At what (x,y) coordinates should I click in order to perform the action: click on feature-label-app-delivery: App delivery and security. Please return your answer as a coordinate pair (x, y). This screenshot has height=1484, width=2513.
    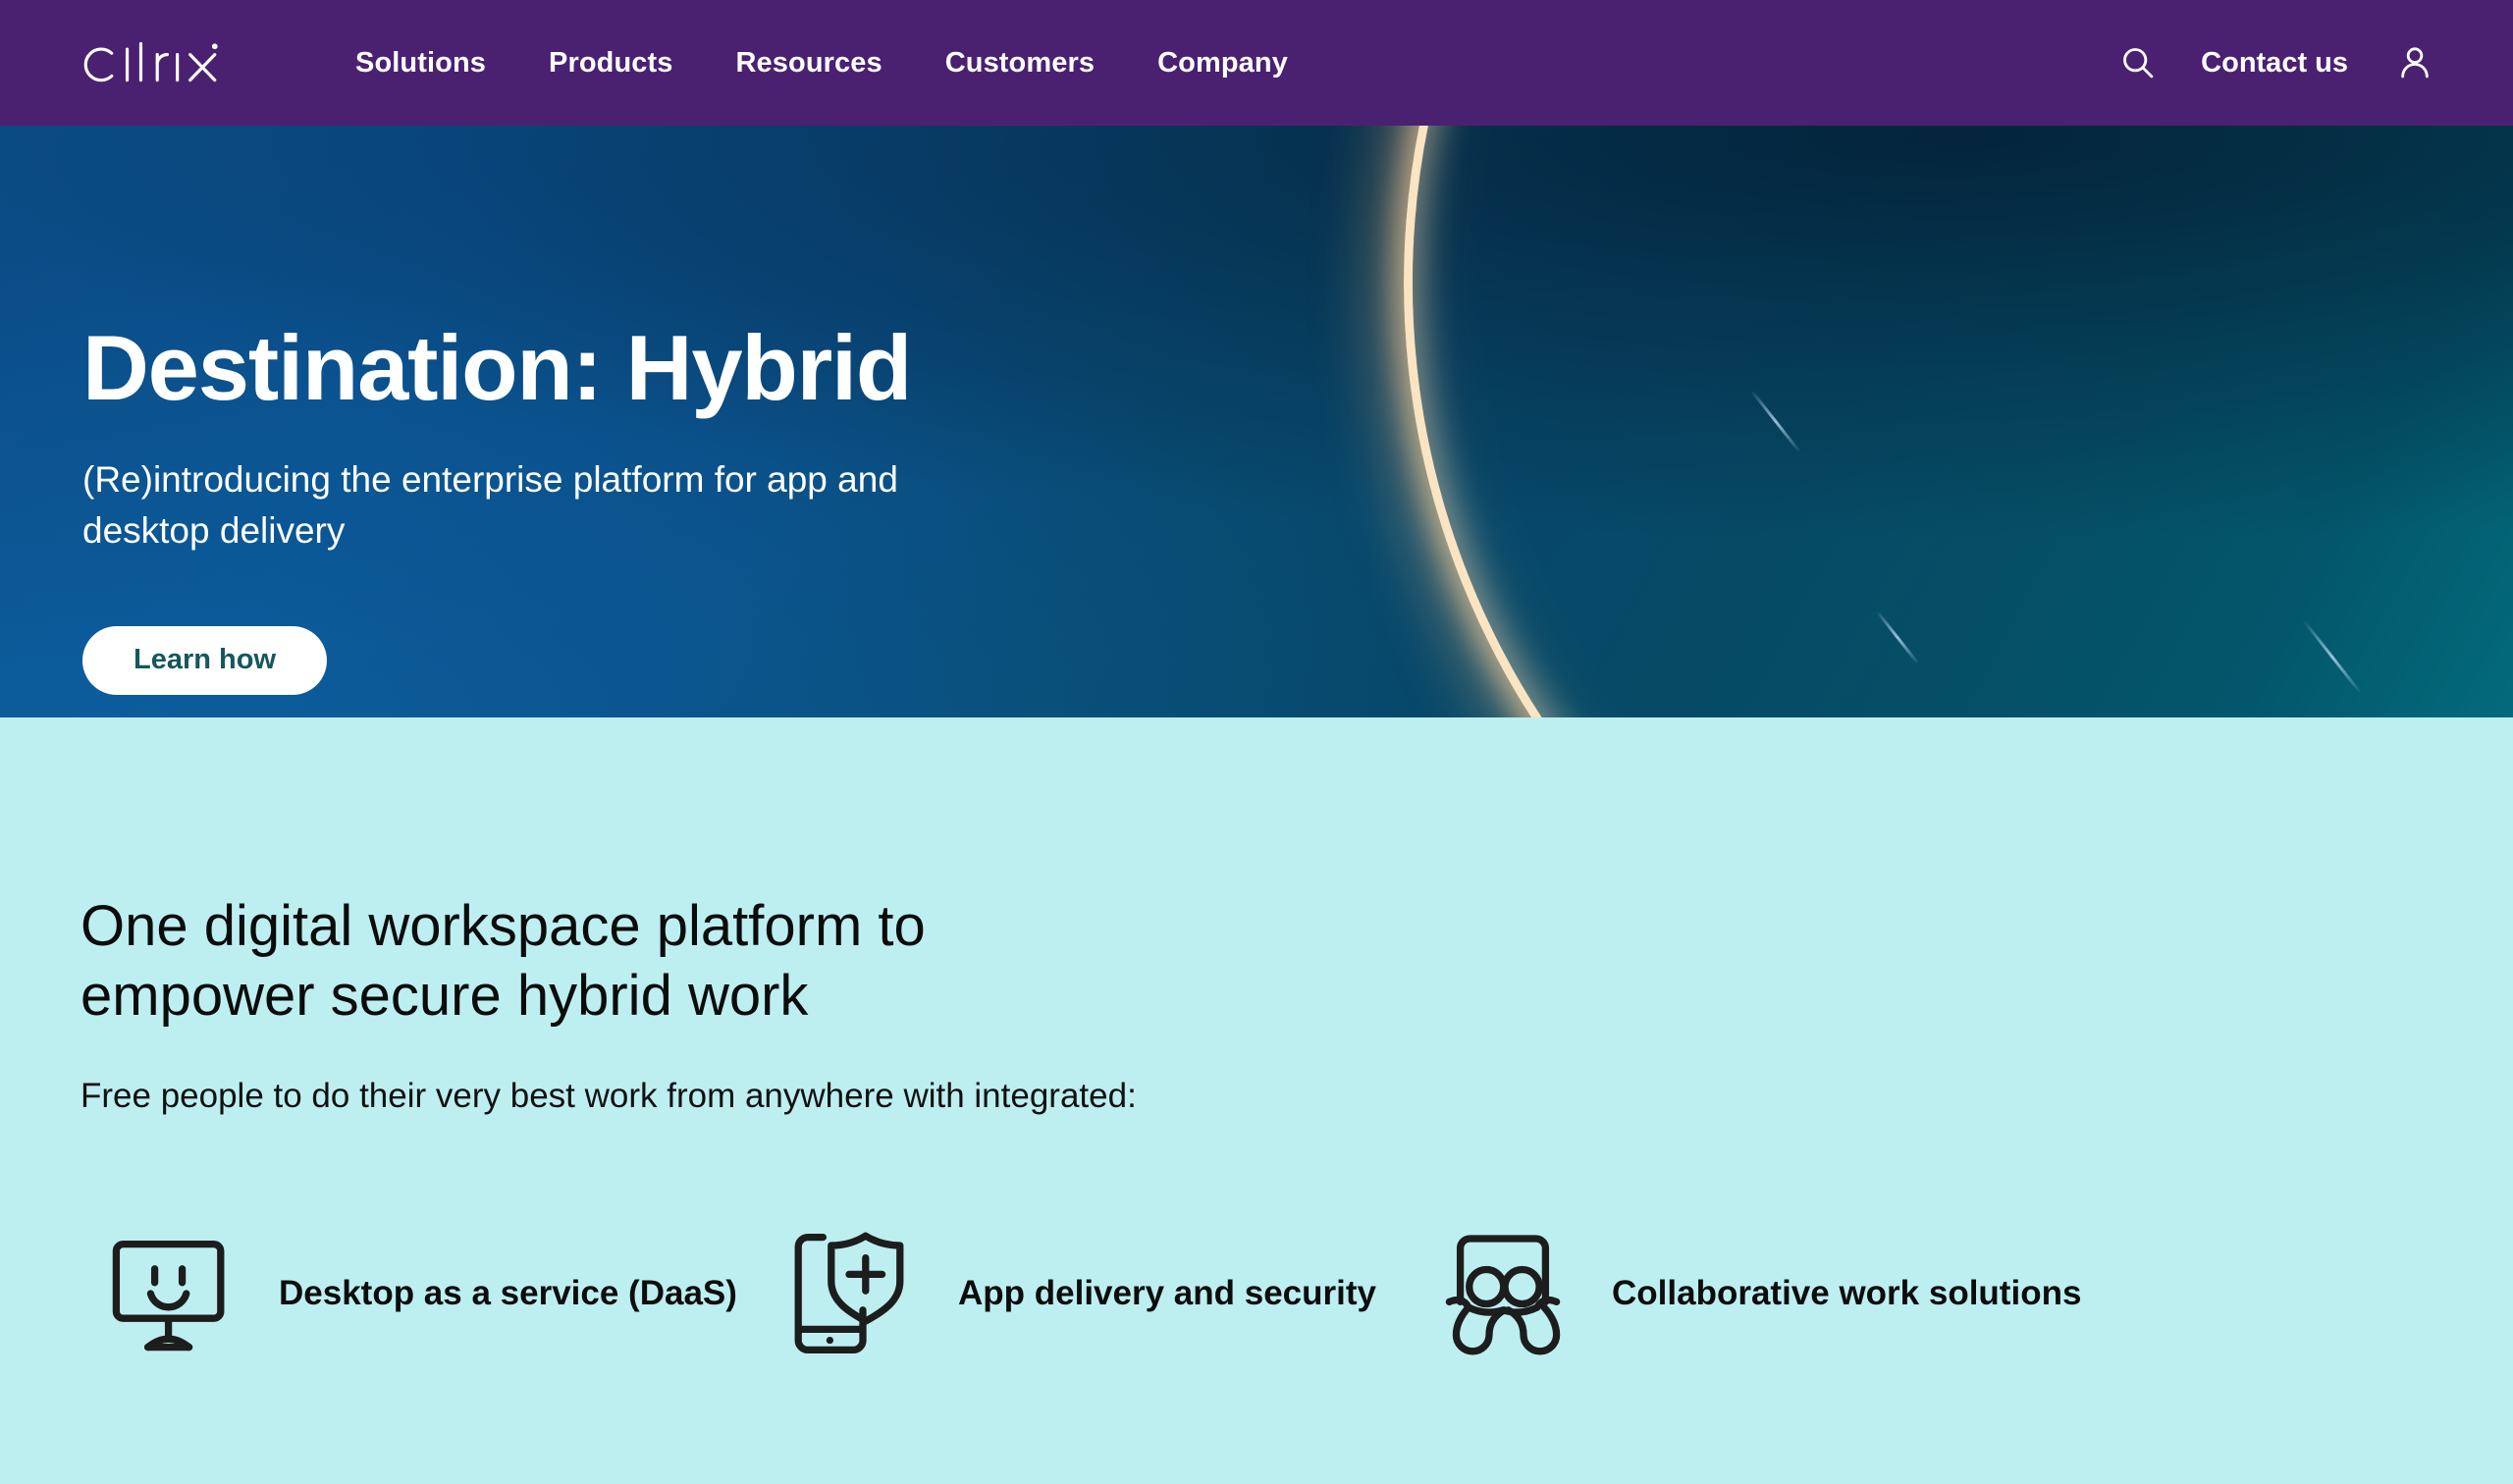
    Looking at the image, I should click on (1167, 1294).